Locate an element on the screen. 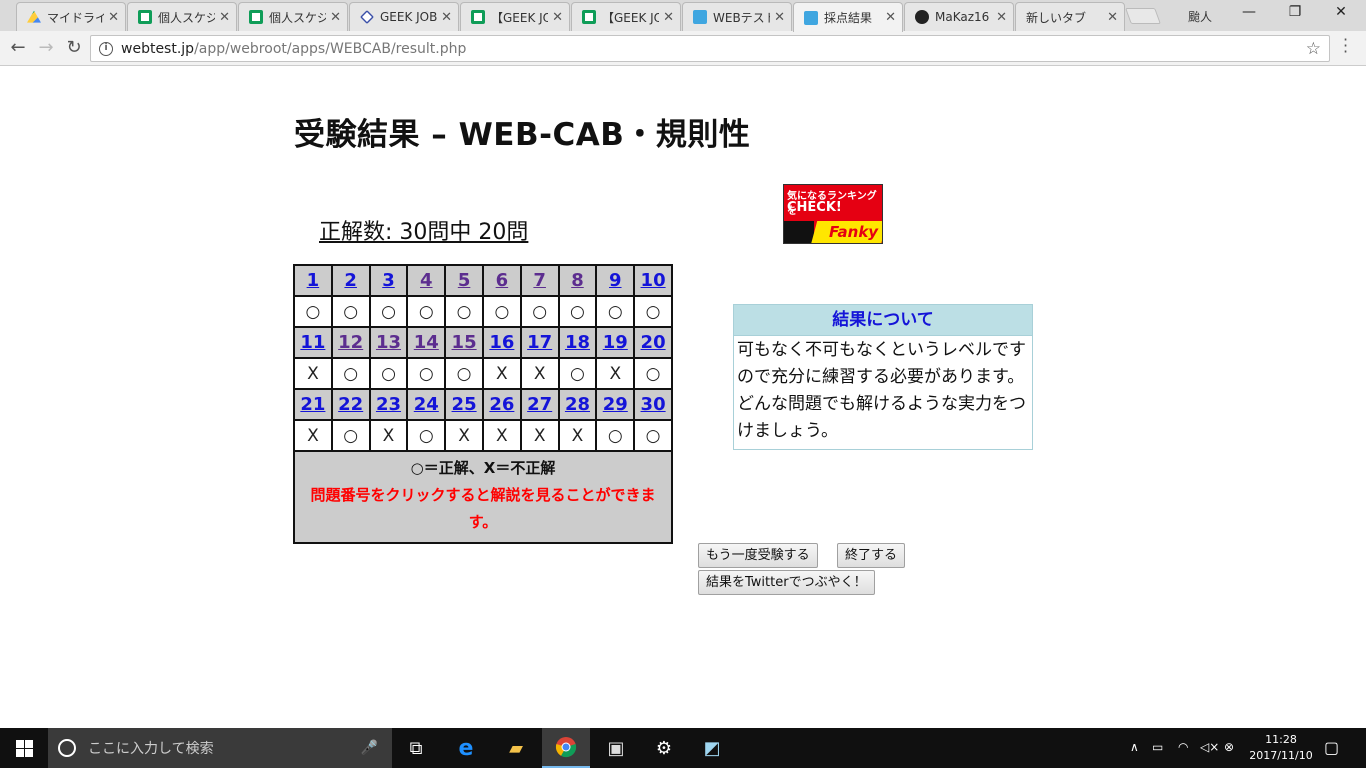 The height and width of the screenshot is (768, 1366). question-link: 28 is located at coordinates (577, 404).